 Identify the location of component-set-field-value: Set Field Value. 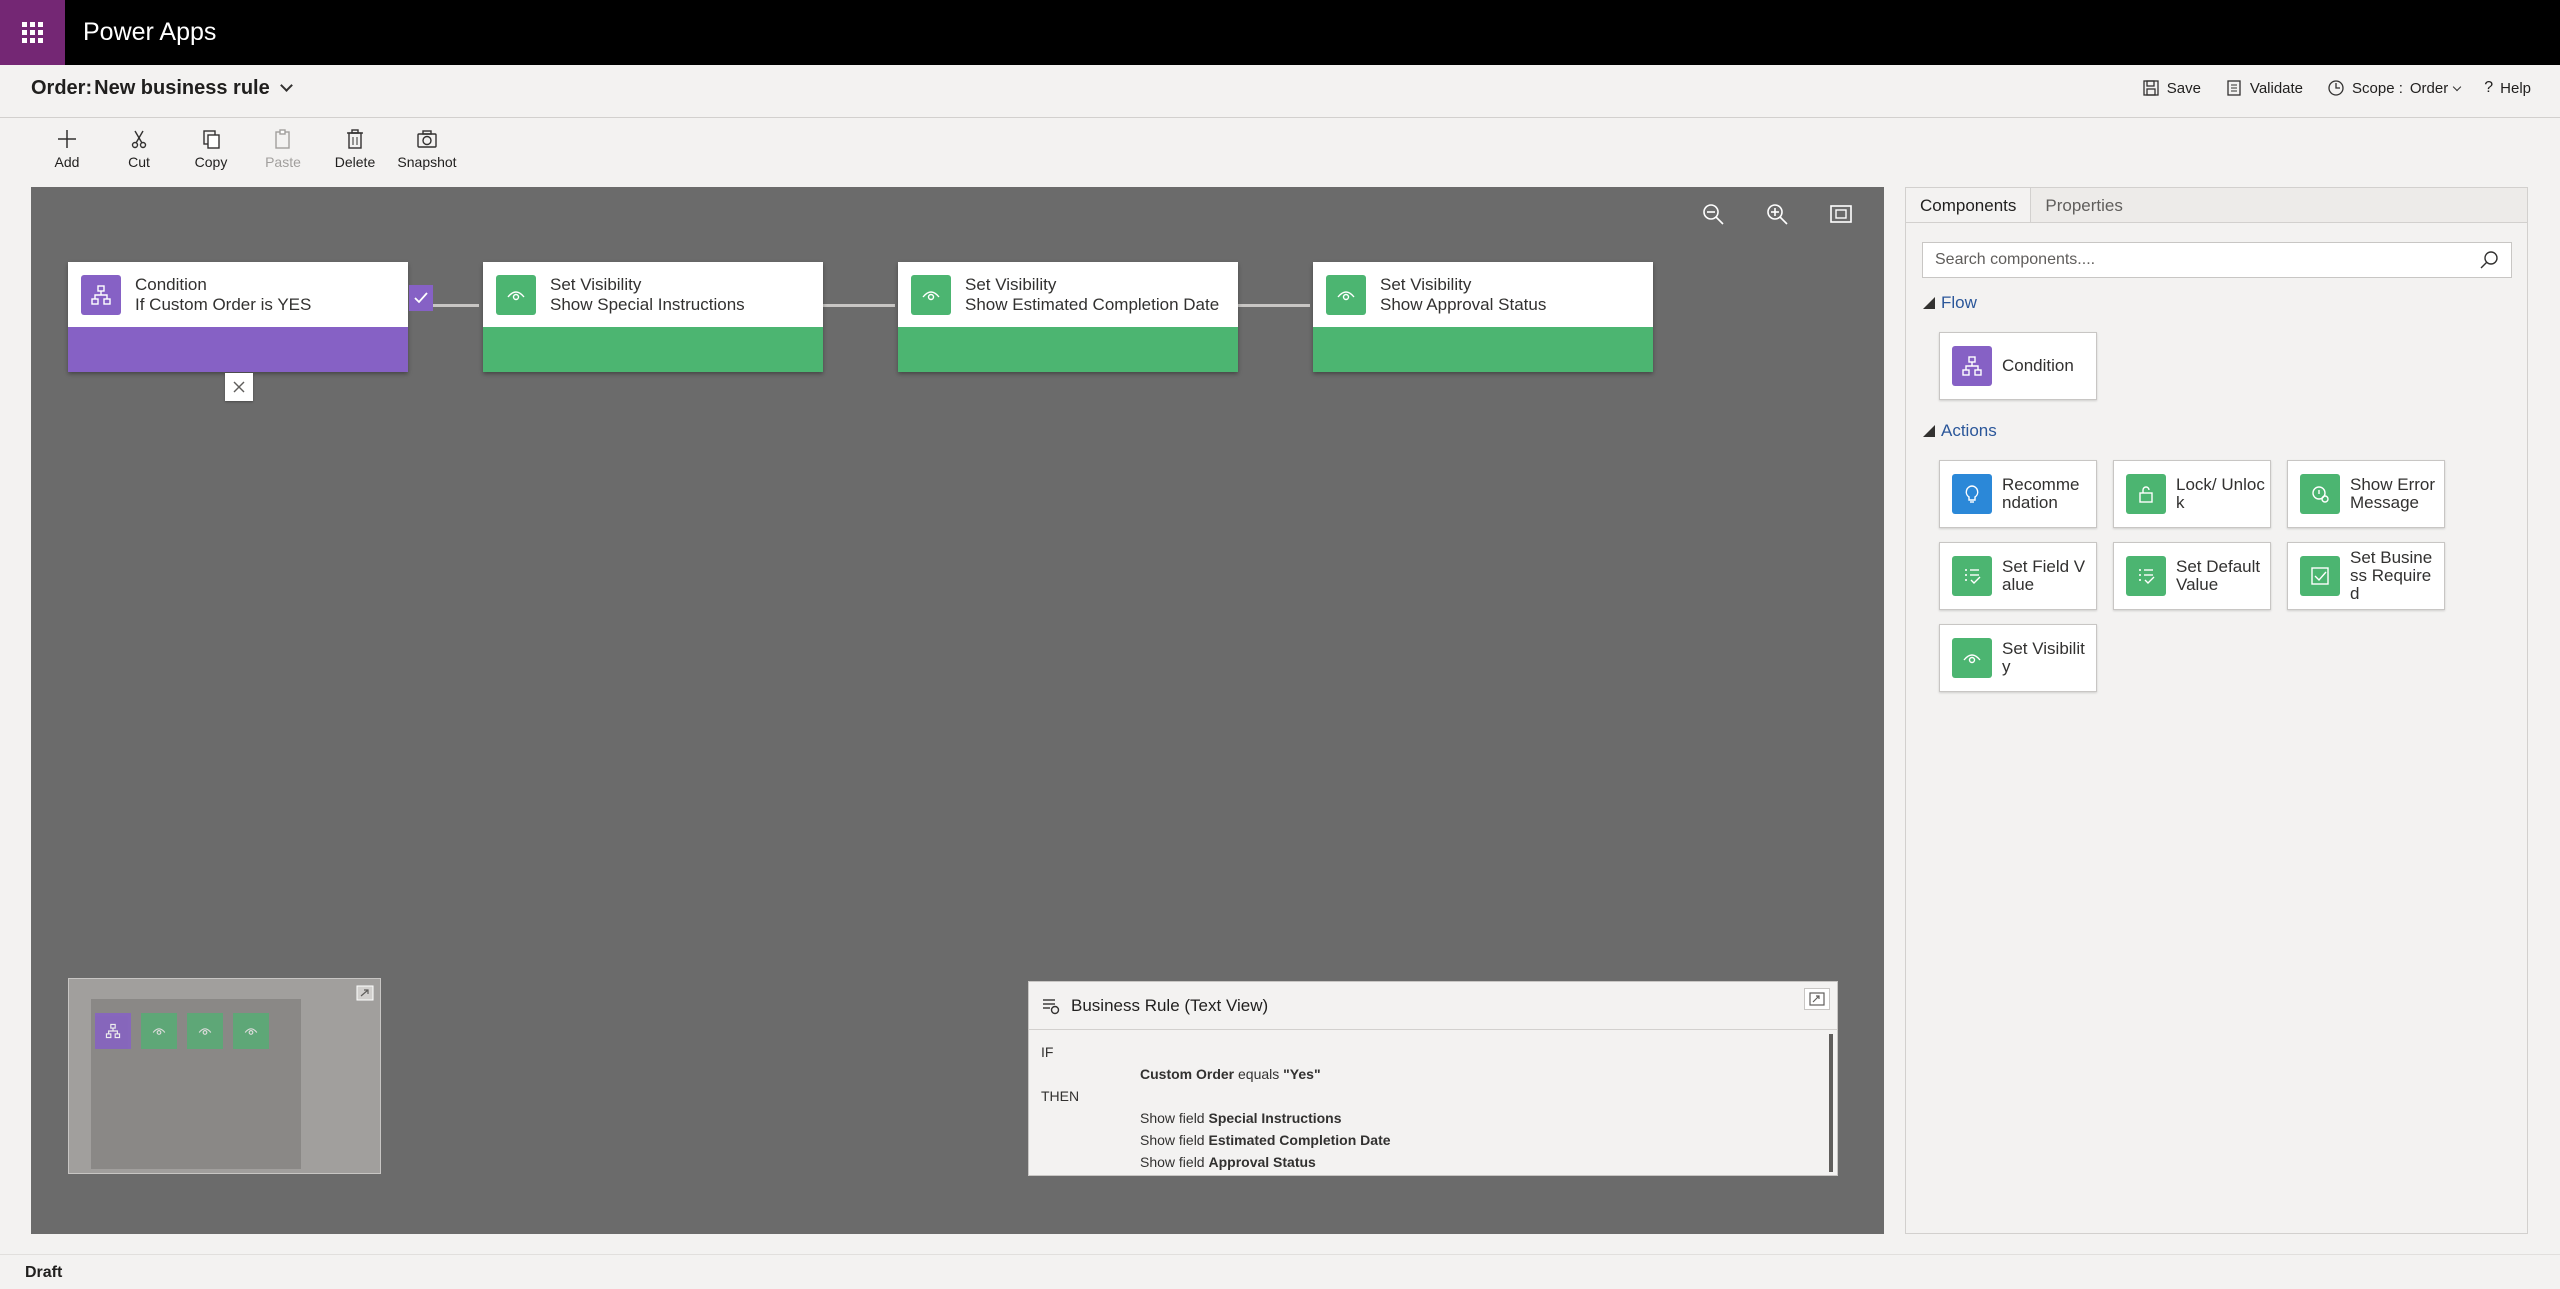
(2018, 576).